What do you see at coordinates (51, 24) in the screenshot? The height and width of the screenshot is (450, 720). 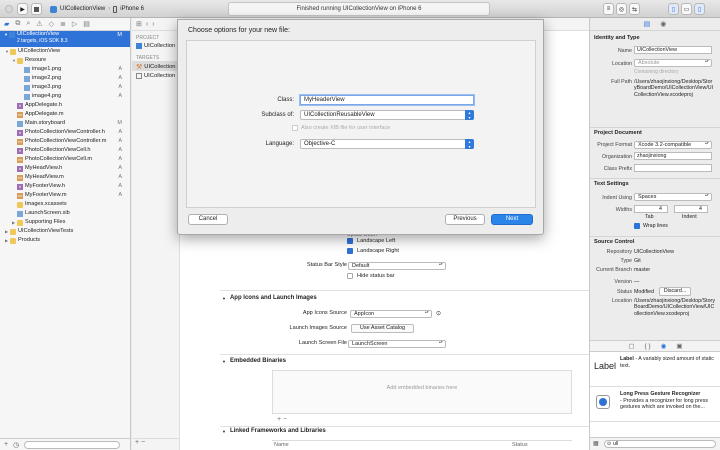 I see `test-icon: ◇` at bounding box center [51, 24].